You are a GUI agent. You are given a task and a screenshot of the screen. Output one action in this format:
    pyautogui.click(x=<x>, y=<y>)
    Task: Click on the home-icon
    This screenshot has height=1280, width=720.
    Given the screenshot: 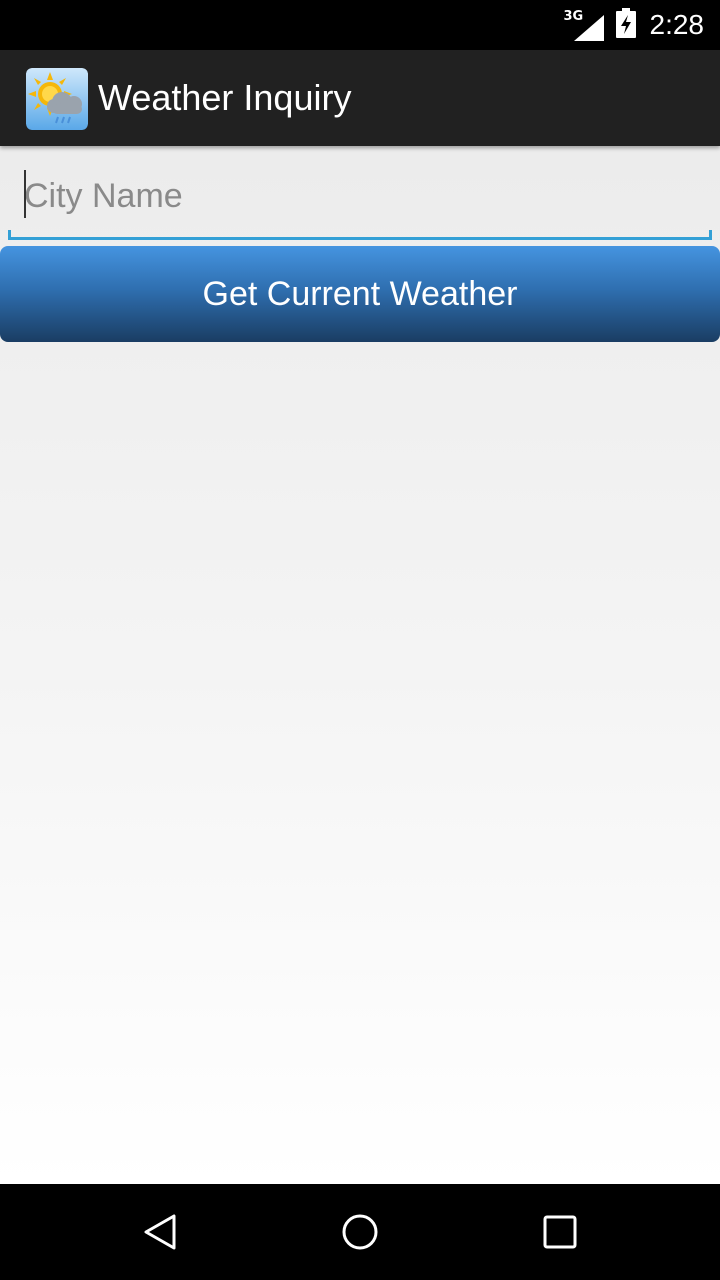 What is the action you would take?
    pyautogui.click(x=360, y=1232)
    